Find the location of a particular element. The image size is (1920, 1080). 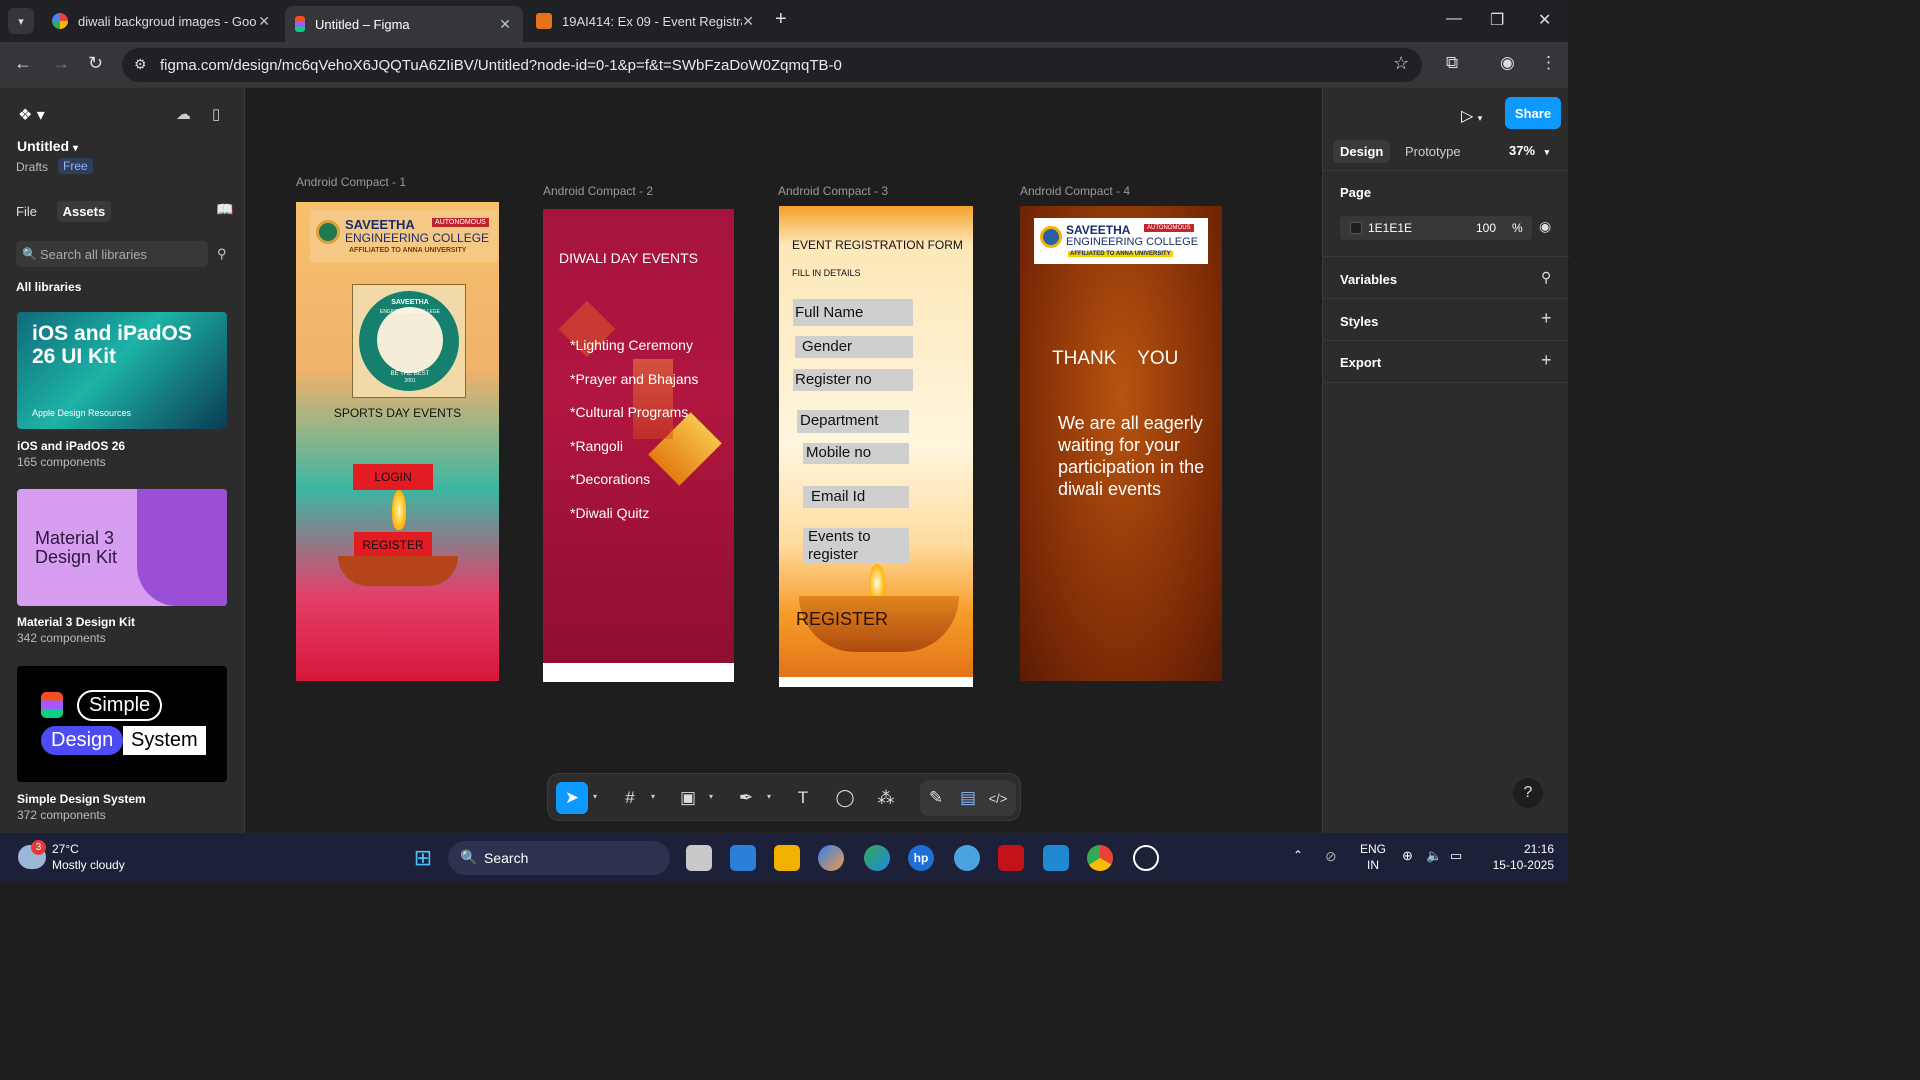

file-explorer-icon is located at coordinates (787, 858).